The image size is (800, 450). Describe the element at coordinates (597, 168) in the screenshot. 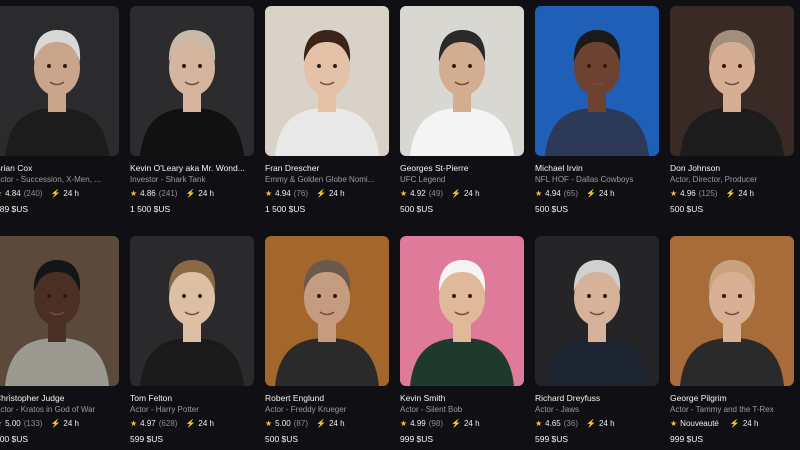

I see `talent-name: Michael Irvin` at that location.